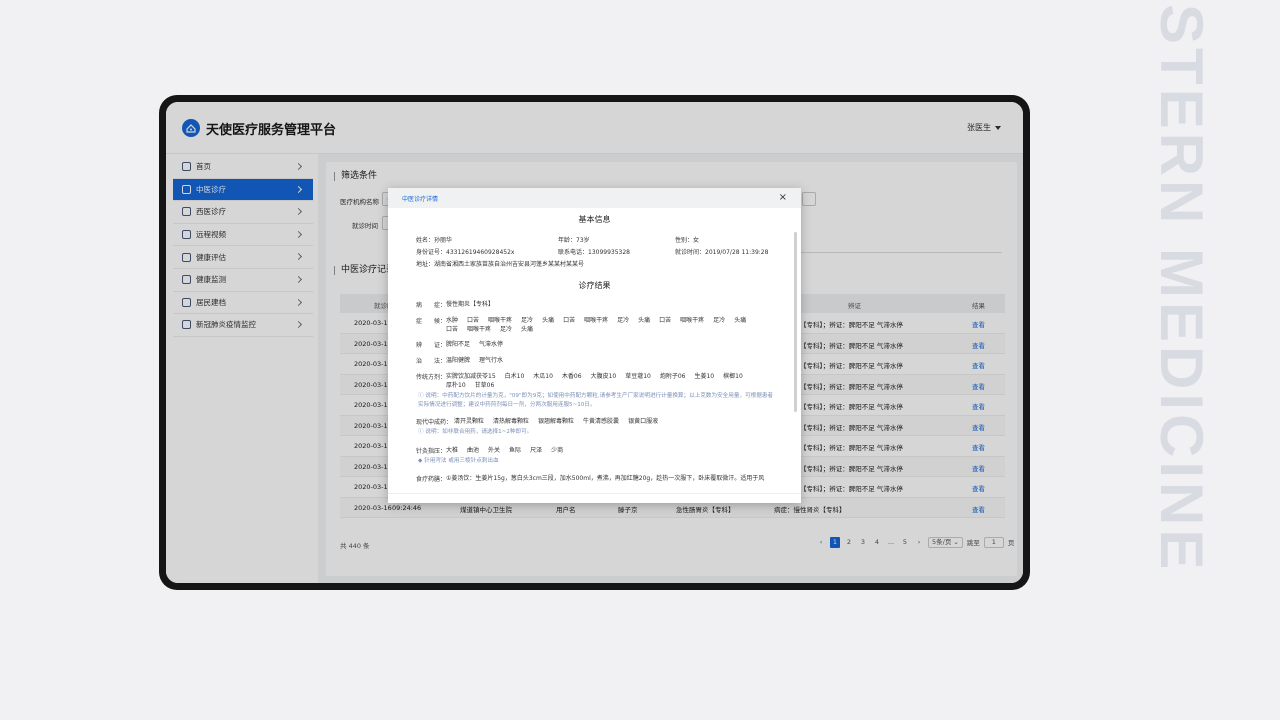 The height and width of the screenshot is (720, 1280). What do you see at coordinates (431, 345) in the screenshot?
I see `syndrome-label: 辨 证：` at bounding box center [431, 345].